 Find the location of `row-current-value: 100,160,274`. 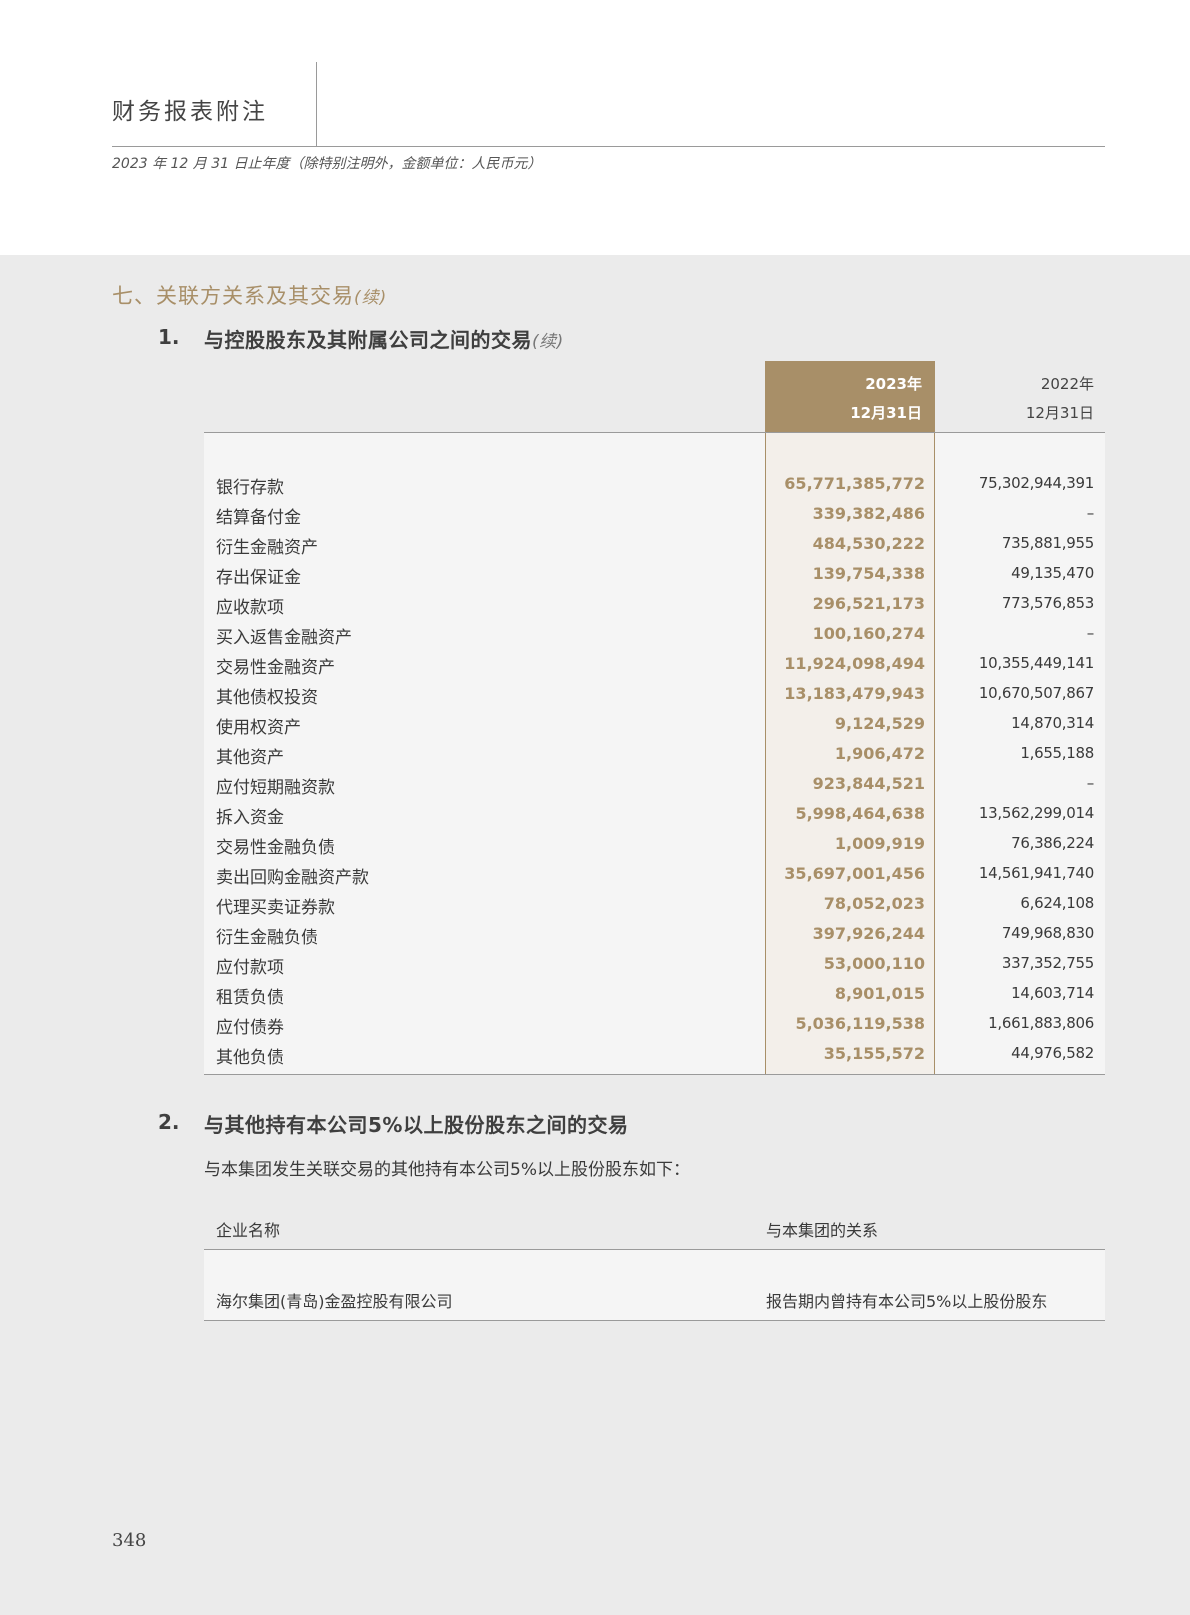

row-current-value: 100,160,274 is located at coordinates (868, 633).